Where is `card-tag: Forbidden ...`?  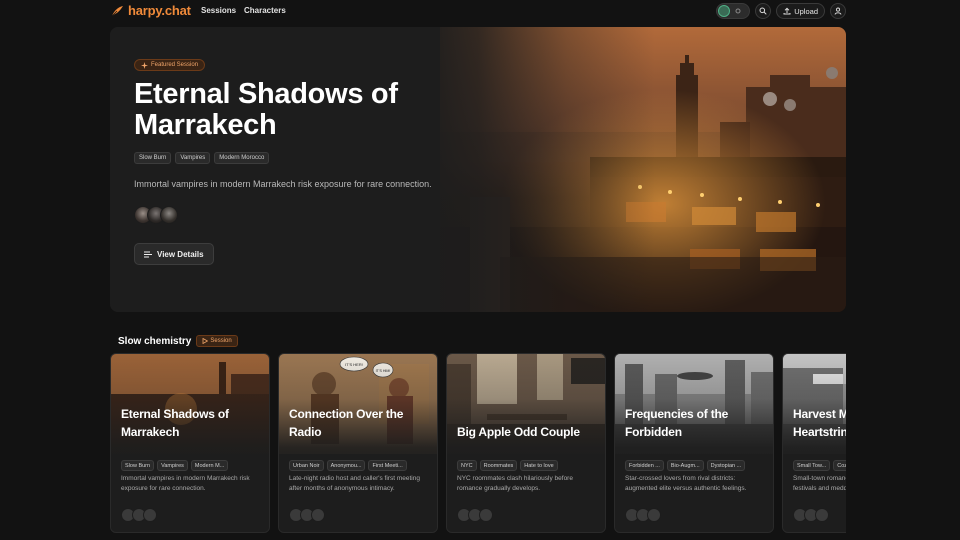 card-tag: Forbidden ... is located at coordinates (644, 465).